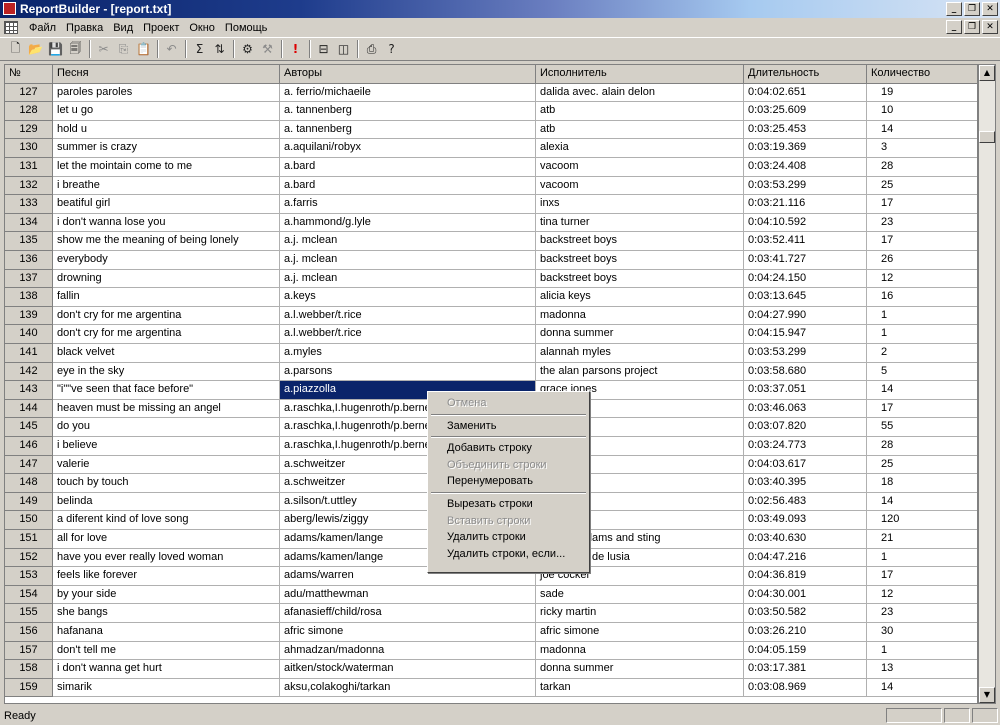 This screenshot has width=1000, height=725. Describe the element at coordinates (640, 204) in the screenshot. I see `table-cell: inxs` at that location.